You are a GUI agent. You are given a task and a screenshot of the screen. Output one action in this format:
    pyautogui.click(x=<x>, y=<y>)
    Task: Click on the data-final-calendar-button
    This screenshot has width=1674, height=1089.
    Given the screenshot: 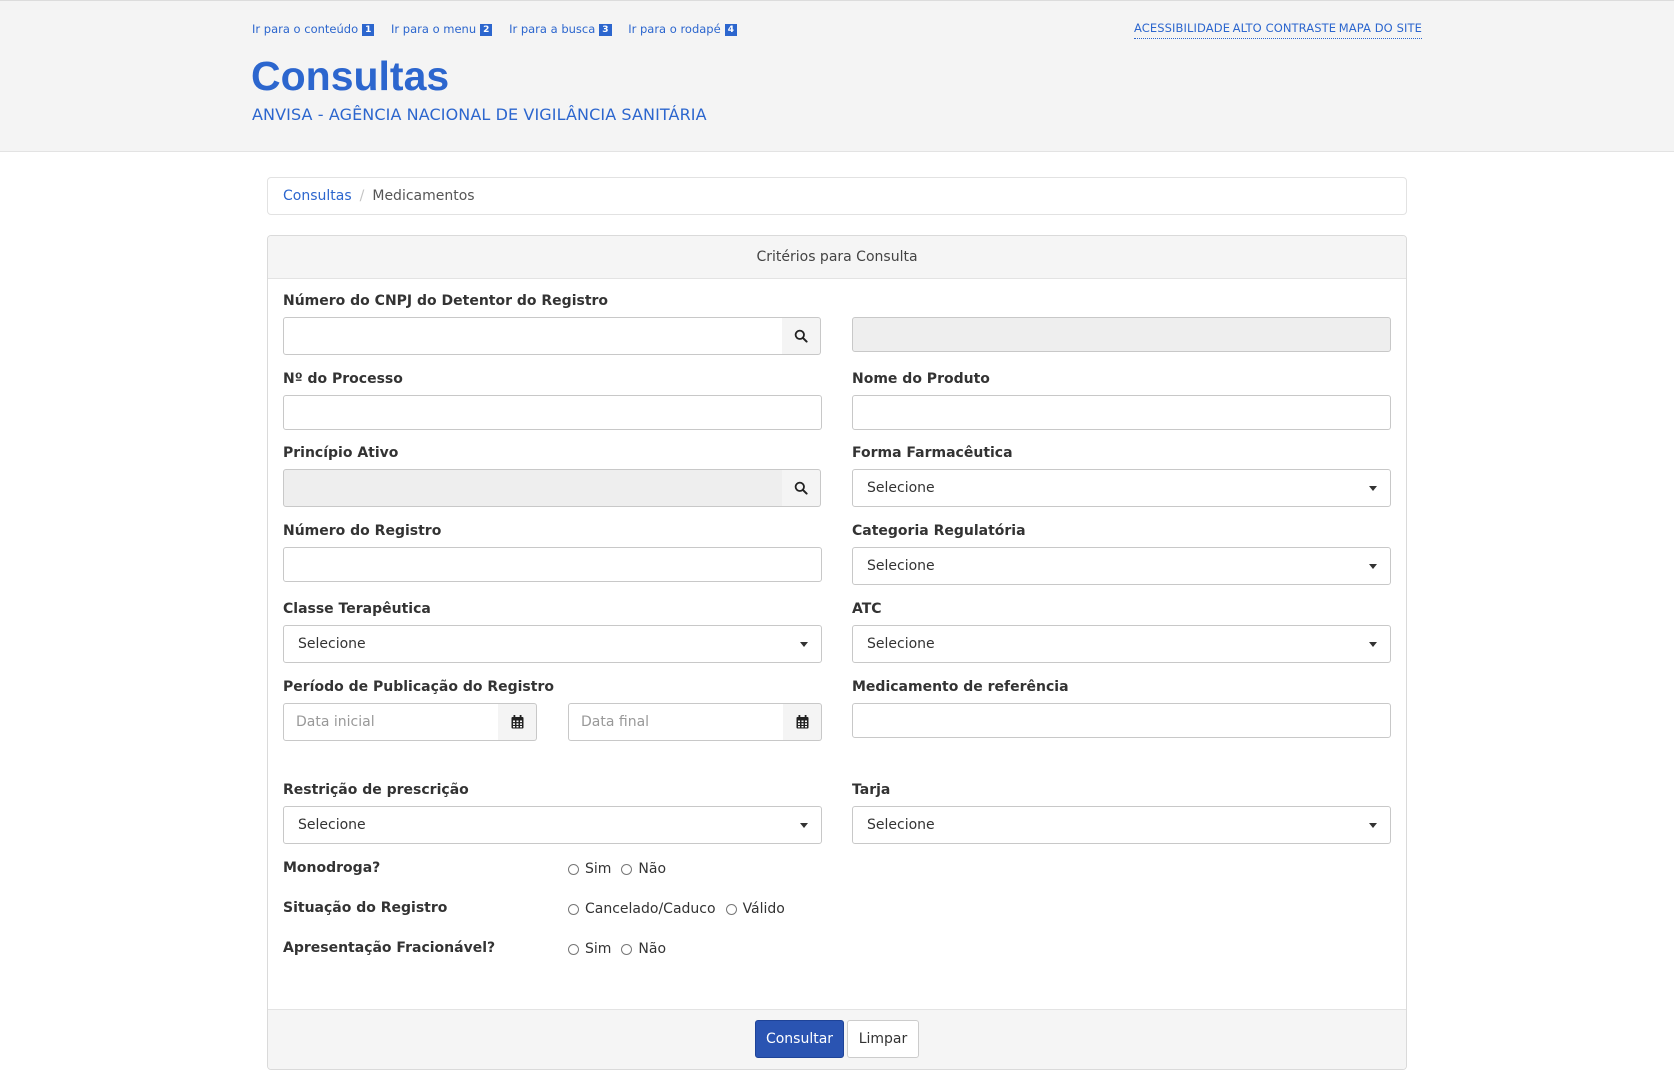 What is the action you would take?
    pyautogui.click(x=802, y=722)
    